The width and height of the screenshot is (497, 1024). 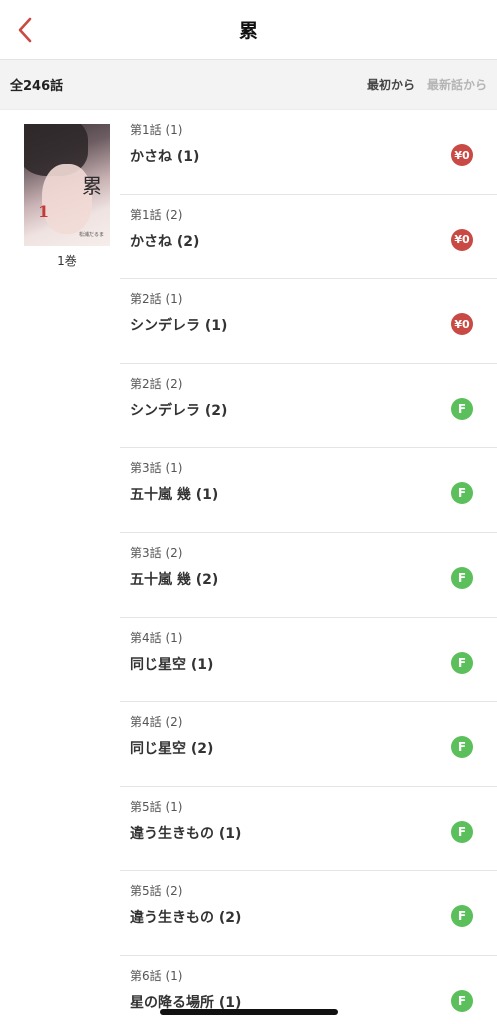 I want to click on episode-number: 第2話 (2), so click(x=156, y=383).